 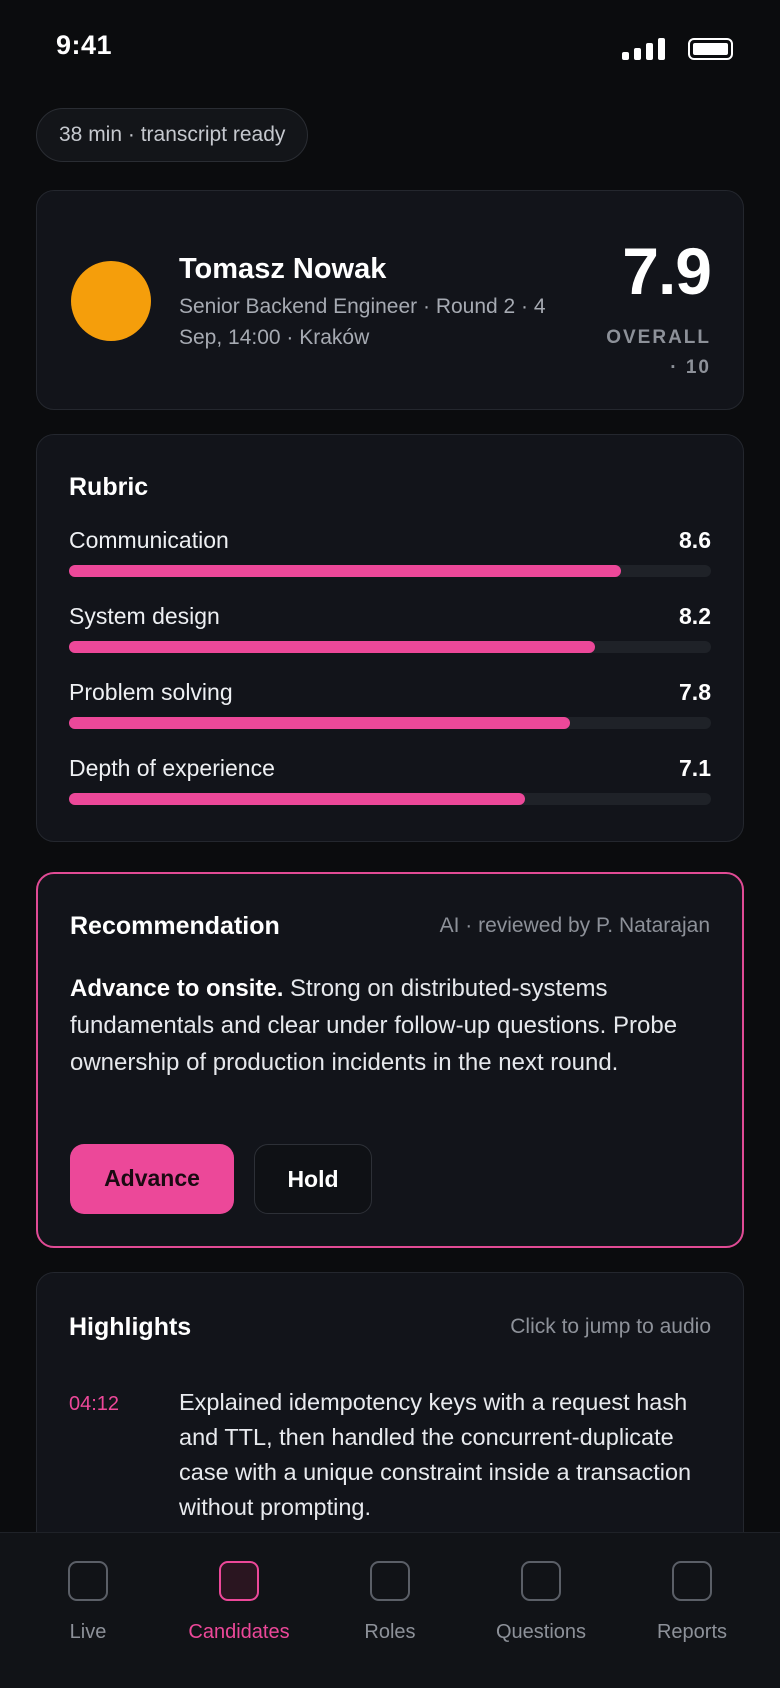 I want to click on session-status-chip: 38 min · transcript ready, so click(x=172, y=135).